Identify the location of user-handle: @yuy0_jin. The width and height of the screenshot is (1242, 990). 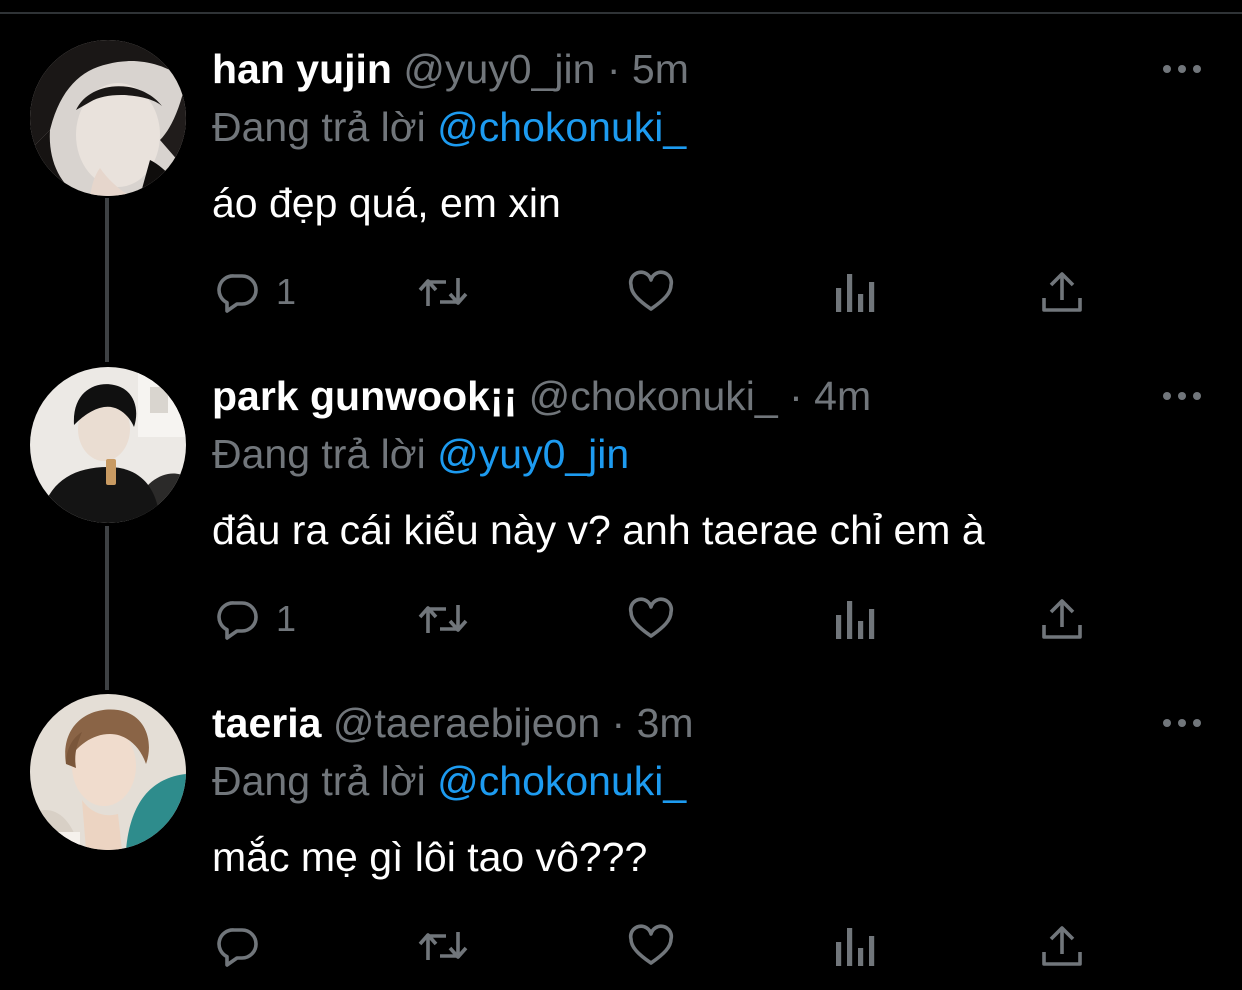
(499, 69).